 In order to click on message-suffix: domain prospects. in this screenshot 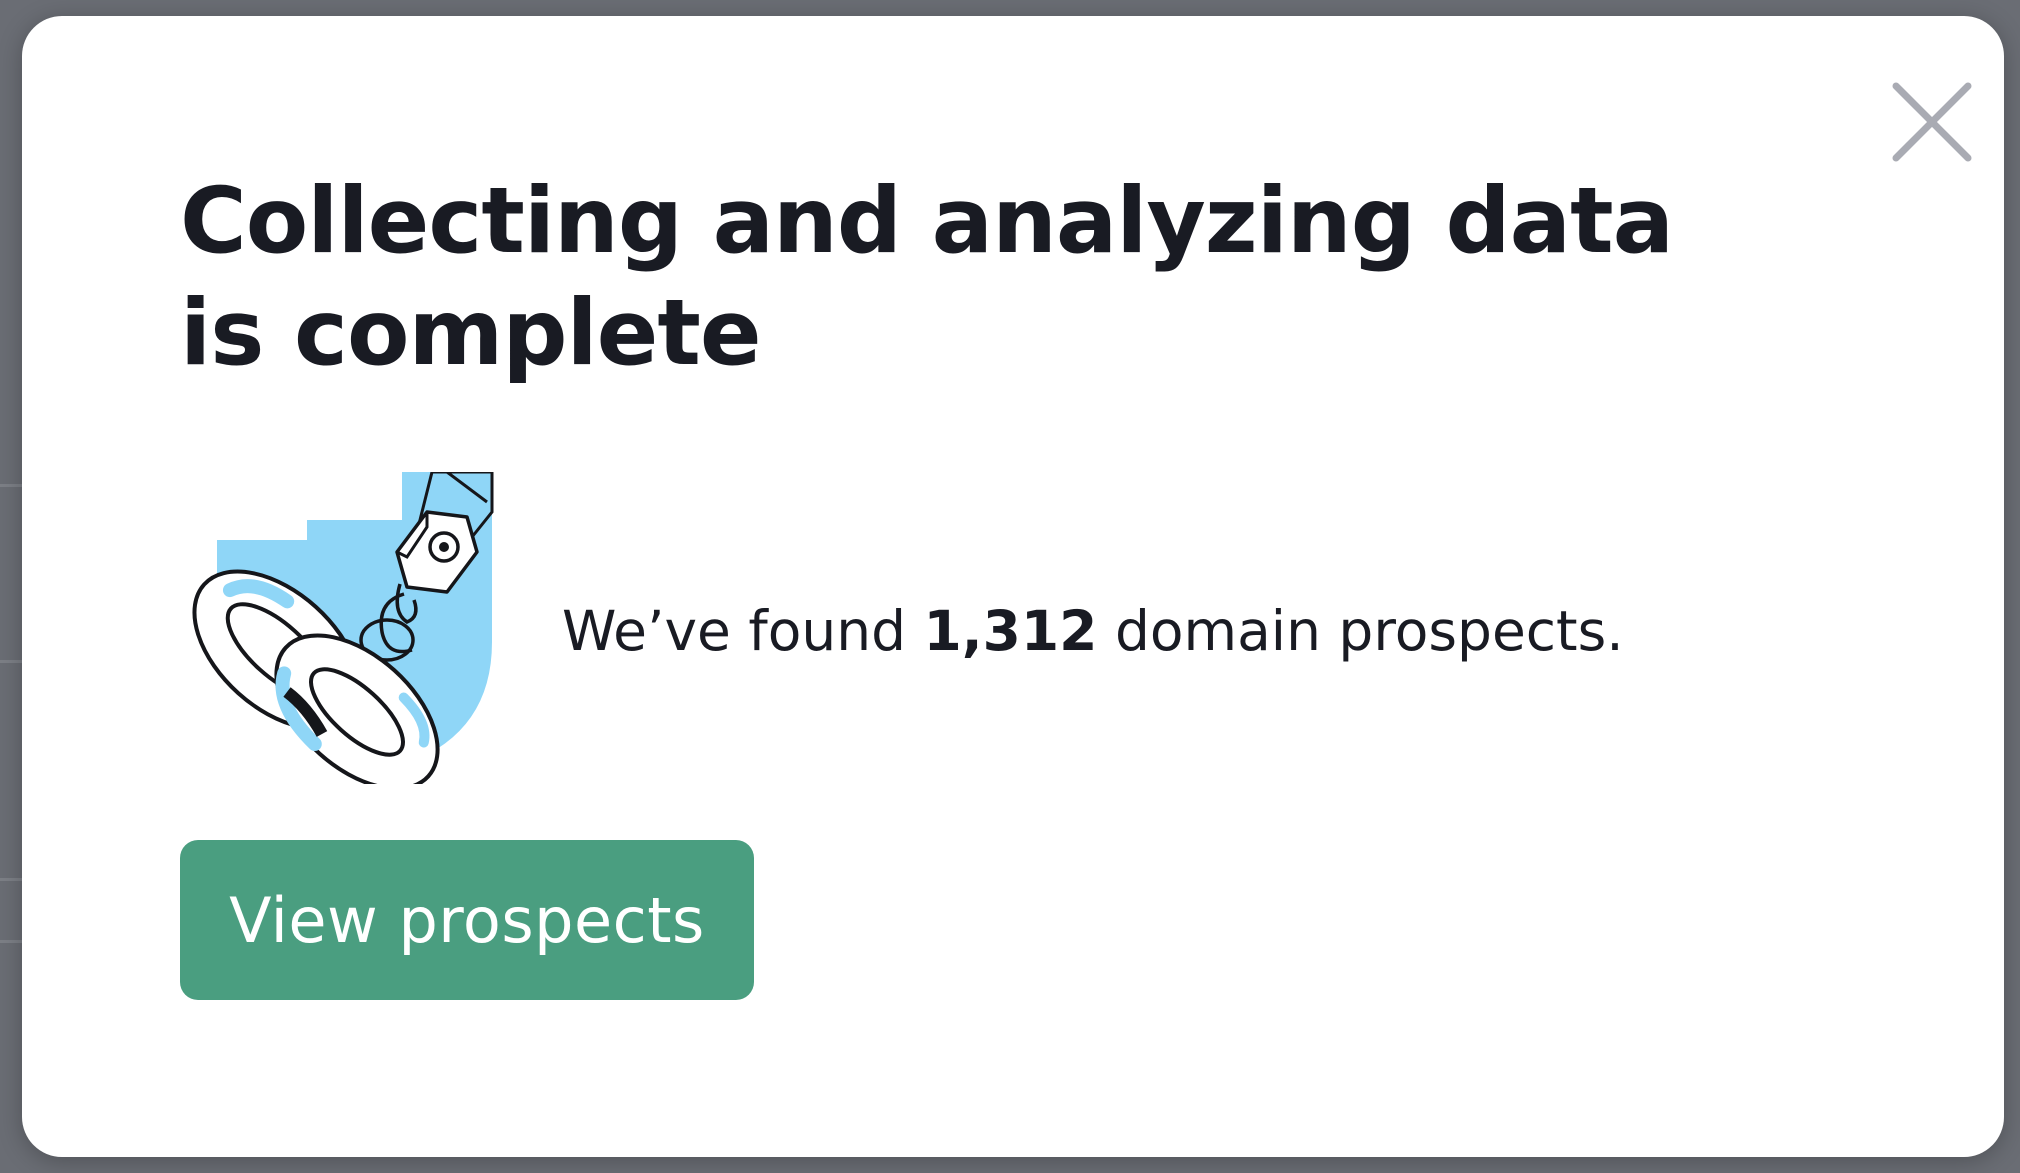, I will do `click(1360, 631)`.